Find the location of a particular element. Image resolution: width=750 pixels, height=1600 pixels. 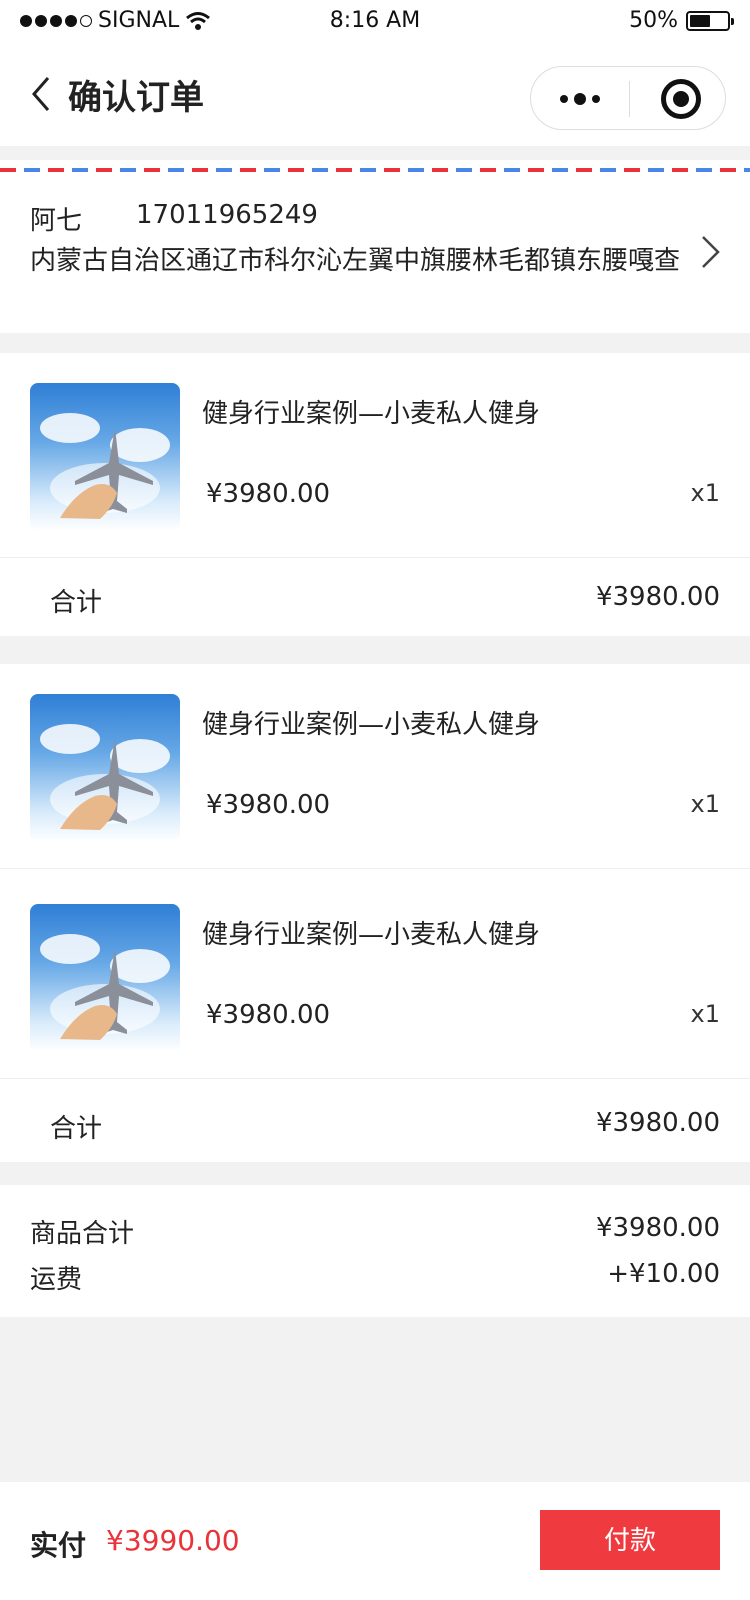

recipient-phone: 17011965249 is located at coordinates (227, 215).